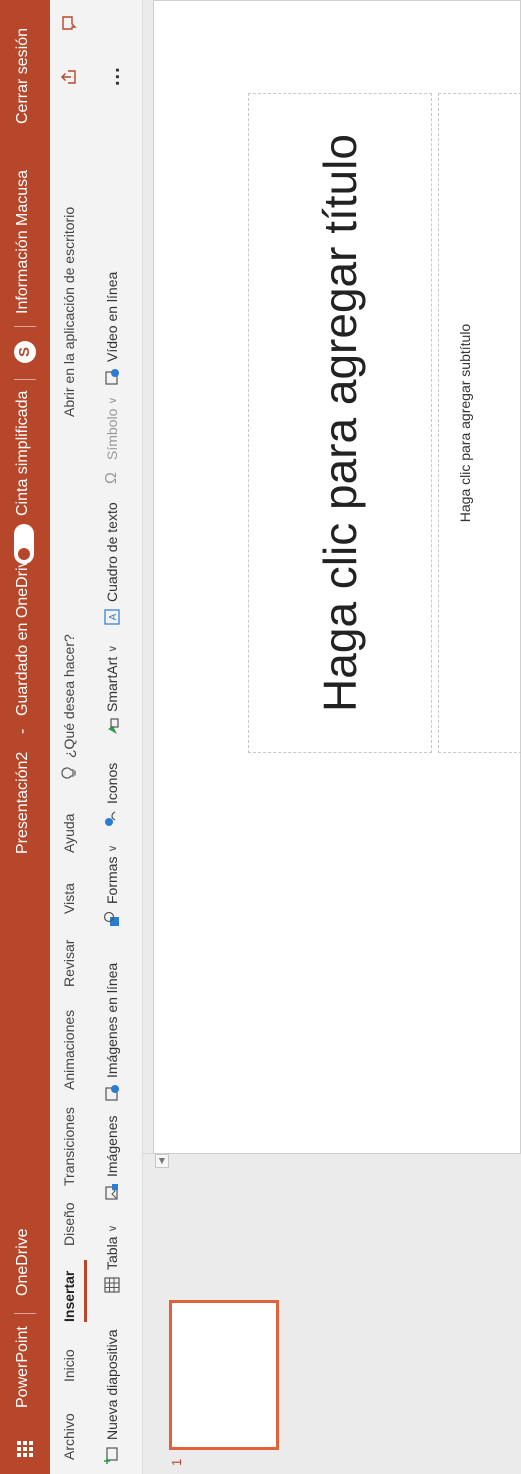 This screenshot has height=1474, width=521. I want to click on icons-label: Iconos, so click(112, 783).